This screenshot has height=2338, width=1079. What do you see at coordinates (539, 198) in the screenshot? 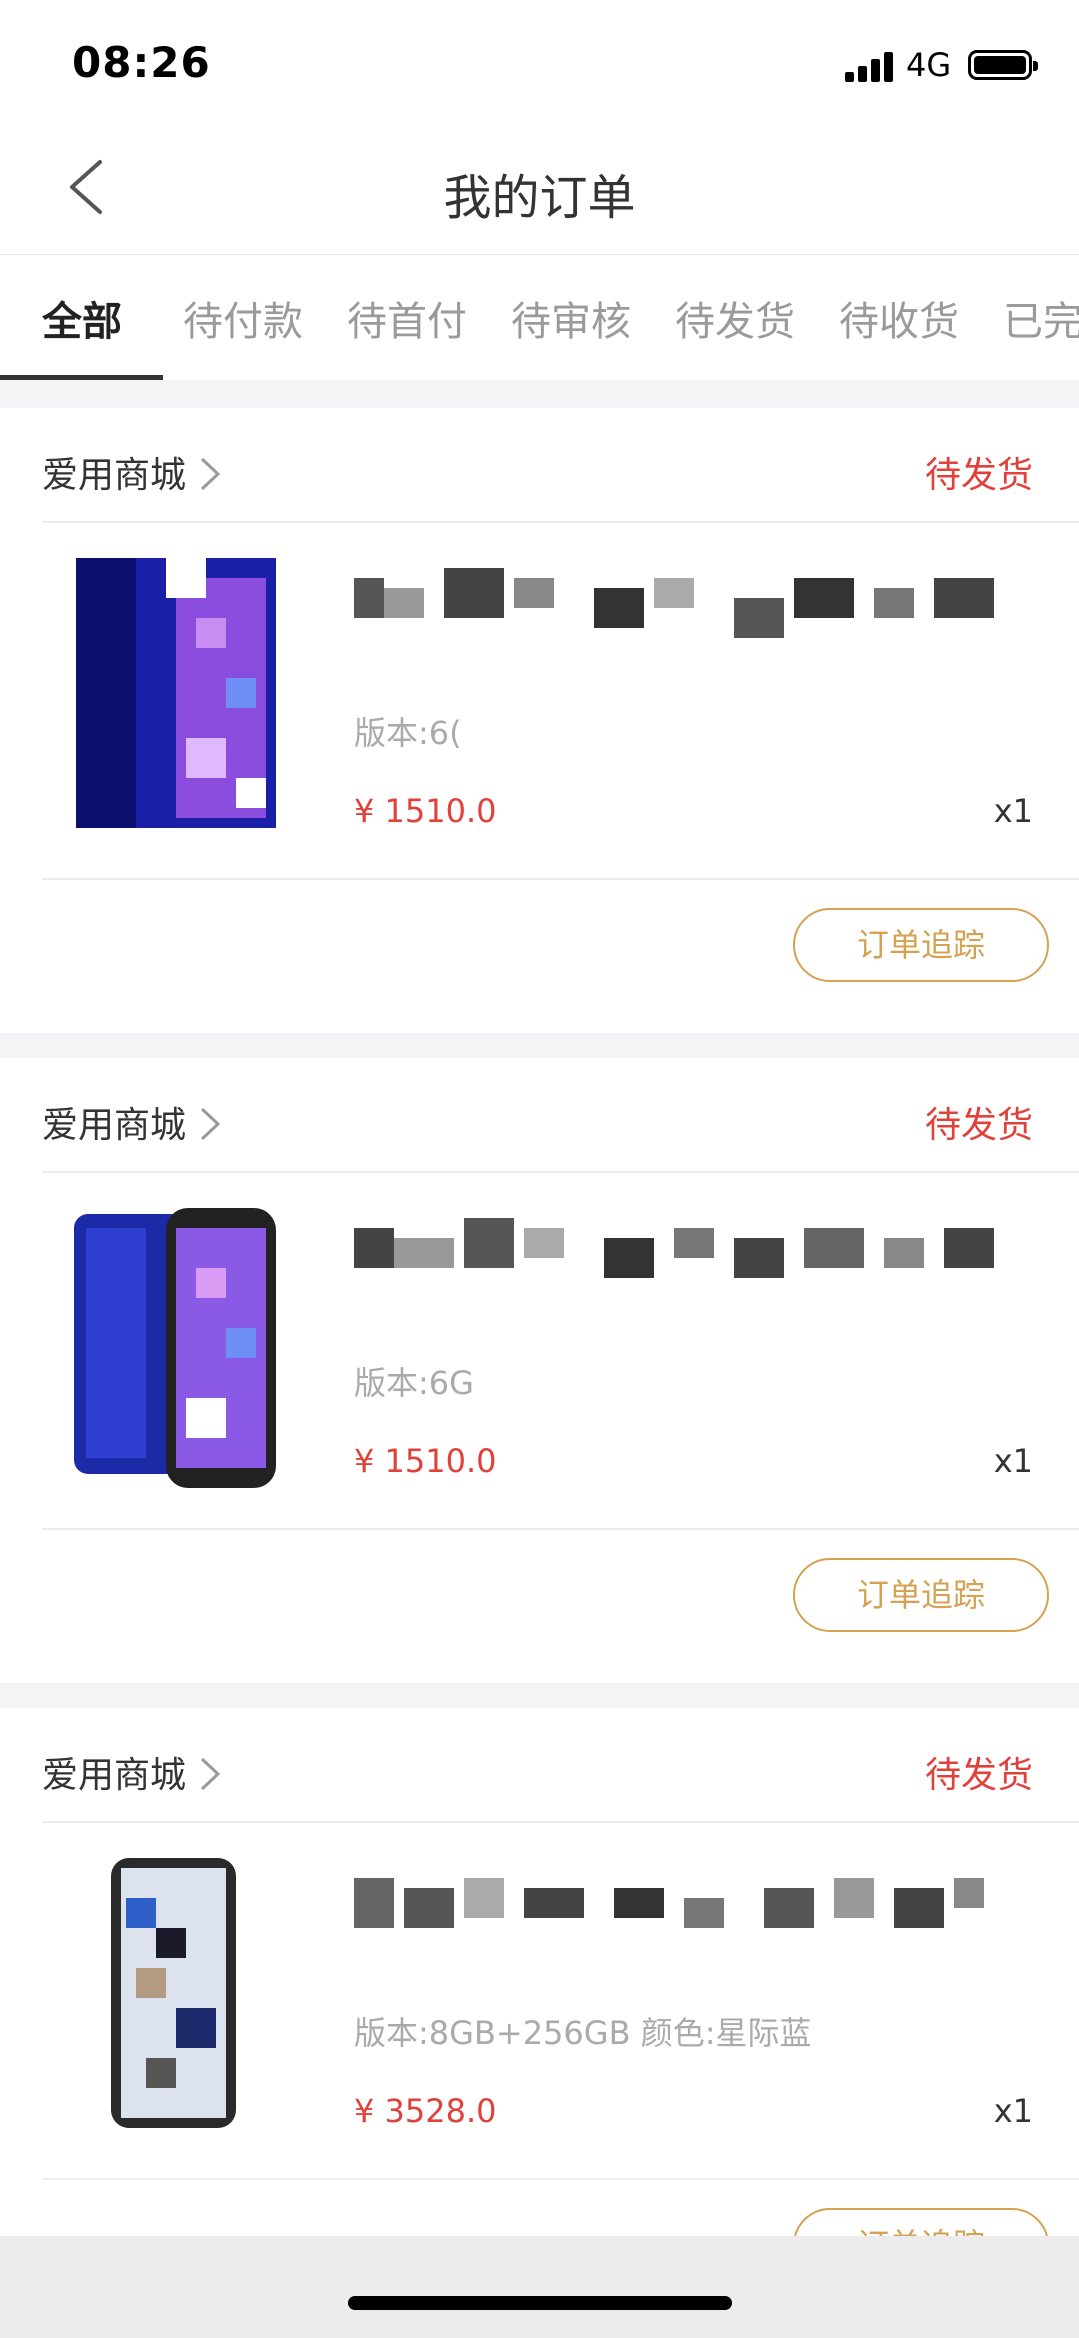
I see `page-title: 我的订单` at bounding box center [539, 198].